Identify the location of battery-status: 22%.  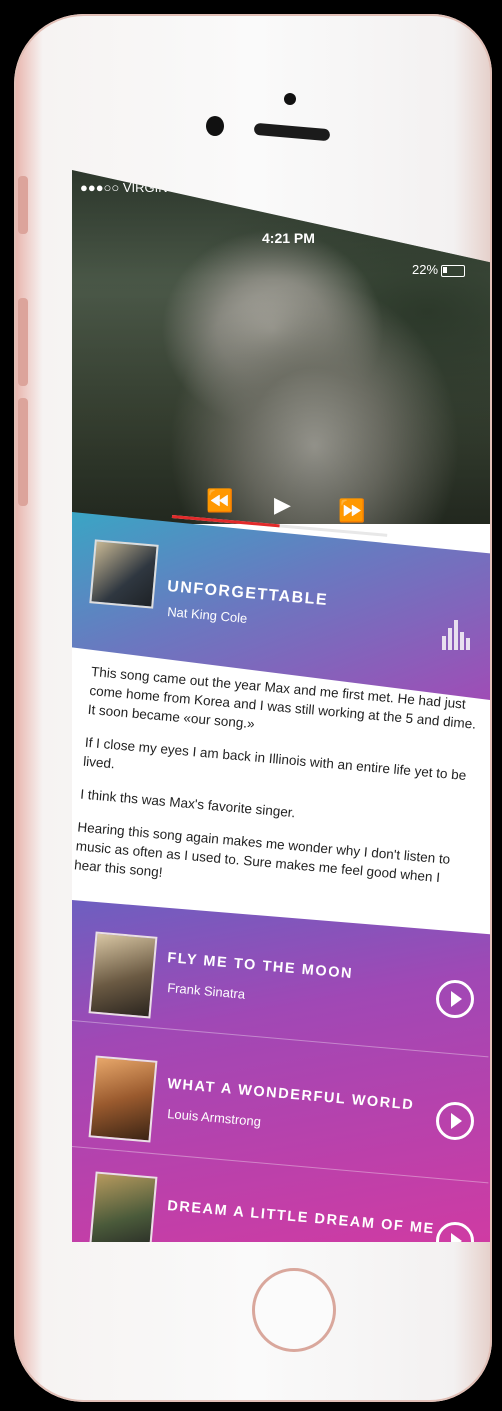
(439, 269).